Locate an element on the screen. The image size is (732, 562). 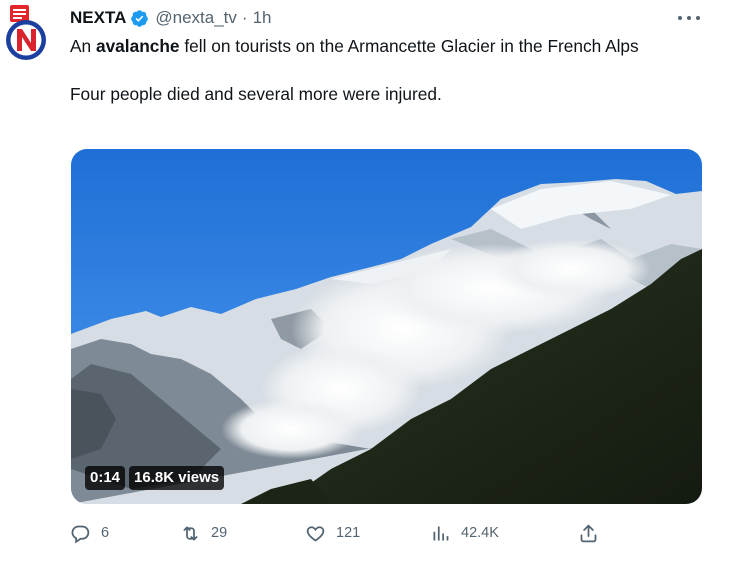
video-views: 16.8K views is located at coordinates (177, 478).